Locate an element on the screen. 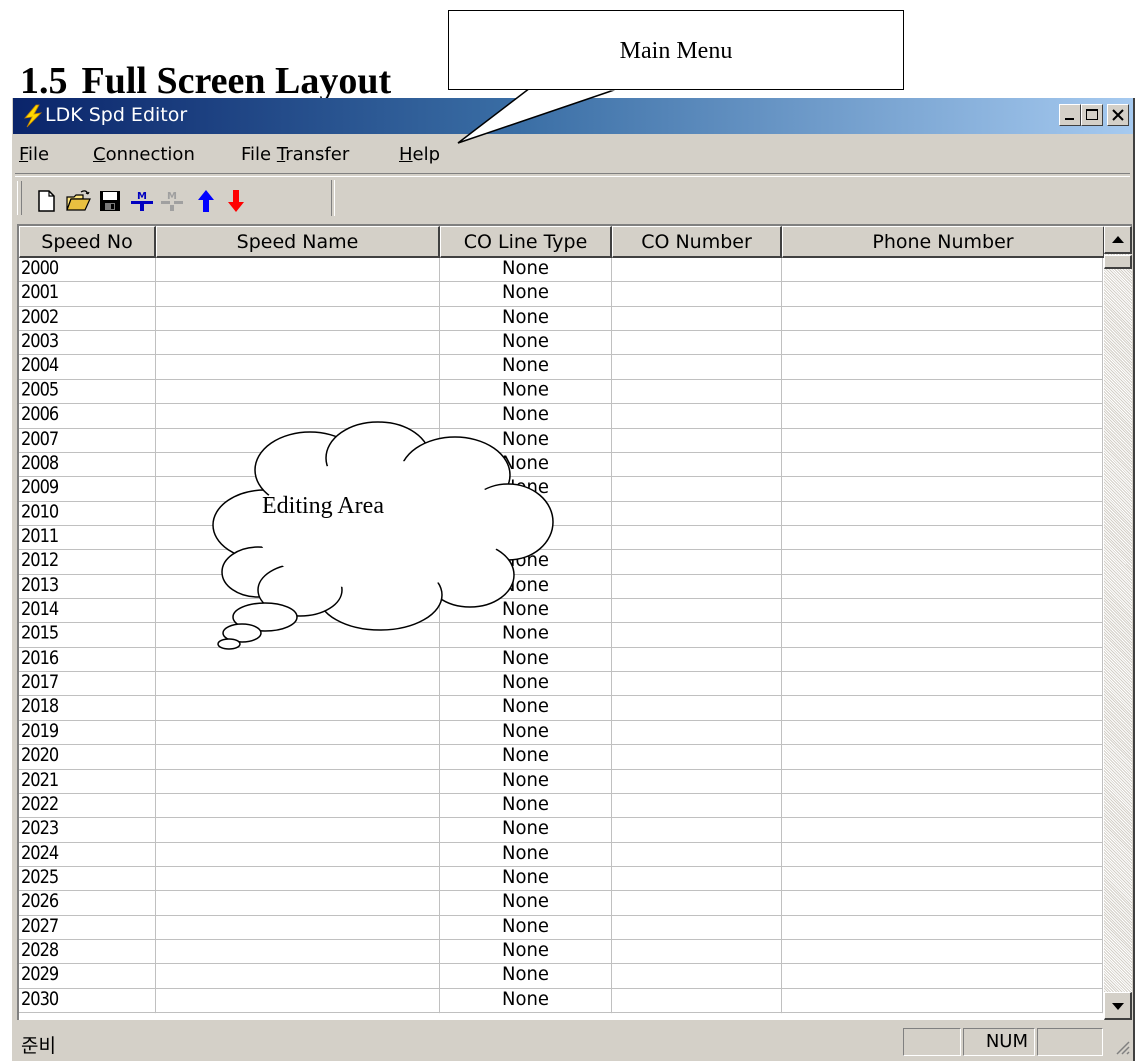 The height and width of the screenshot is (1061, 1137). cell-speed-no: 2029 is located at coordinates (87, 976).